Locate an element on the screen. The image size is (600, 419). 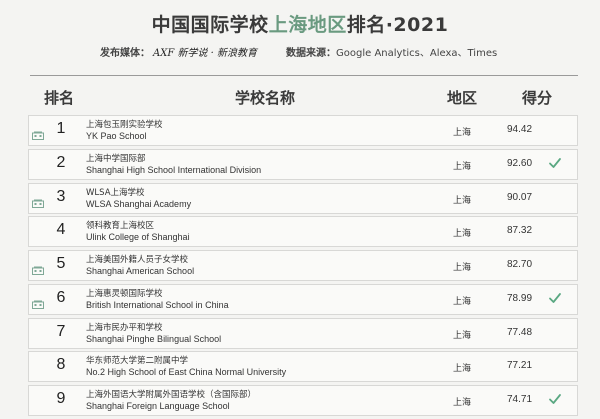
header-name: 学校名称 is located at coordinates (265, 98).